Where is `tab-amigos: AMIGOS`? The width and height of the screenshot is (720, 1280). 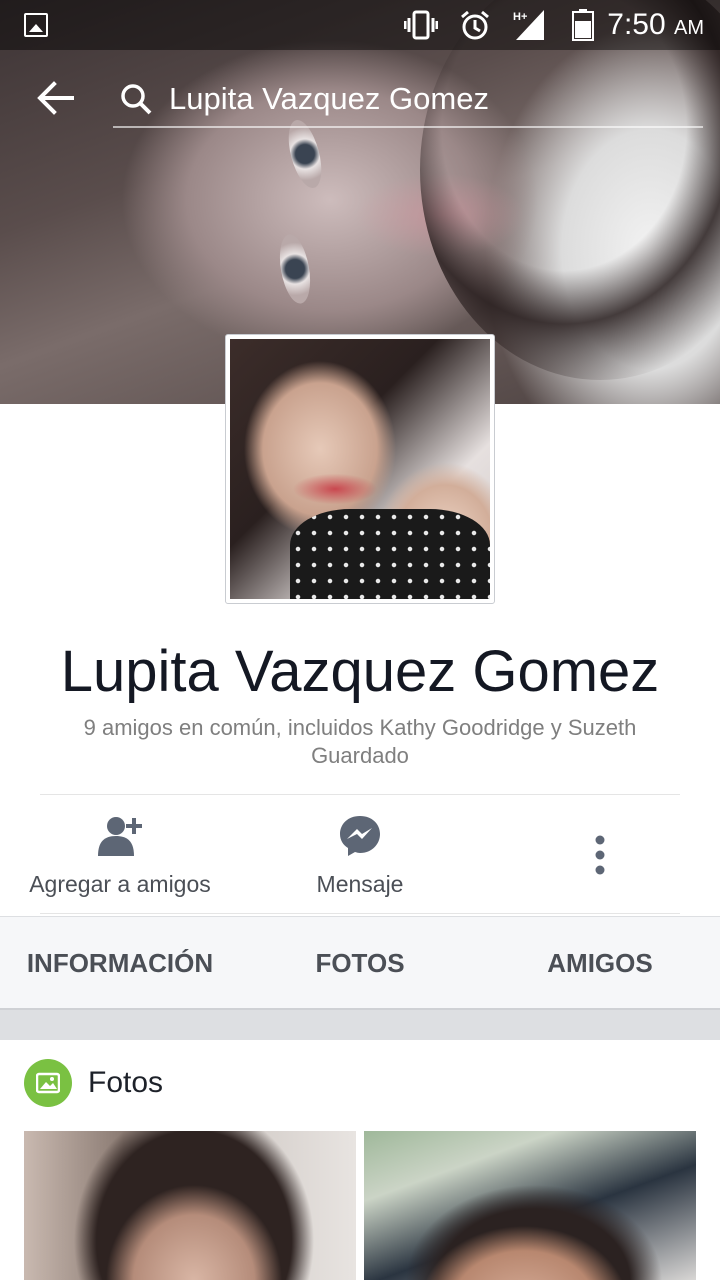 tab-amigos: AMIGOS is located at coordinates (600, 963).